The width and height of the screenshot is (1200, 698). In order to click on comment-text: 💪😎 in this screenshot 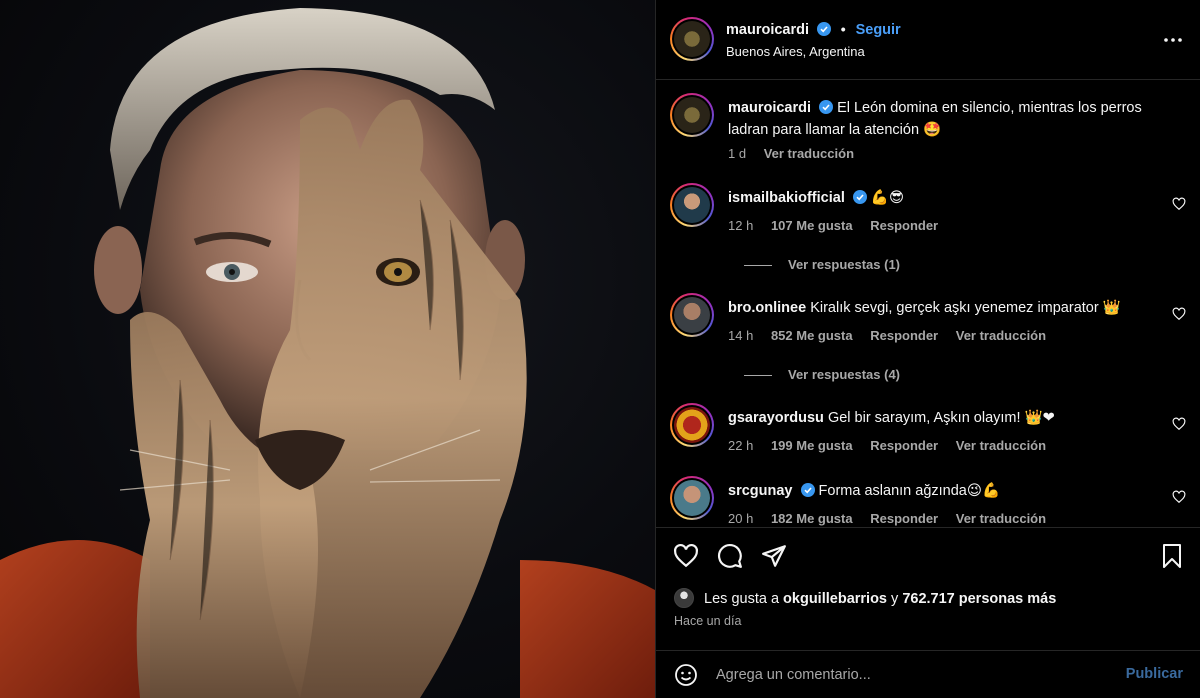, I will do `click(887, 198)`.